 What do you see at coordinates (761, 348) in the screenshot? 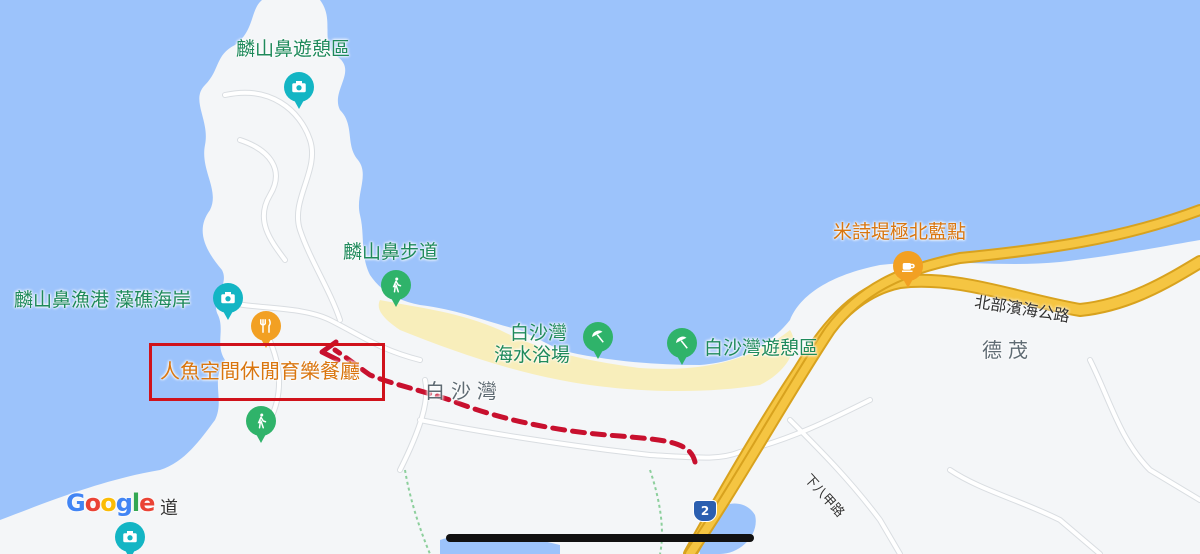
I see `place-label-baishawan-rest-area: 白沙灣遊憩區` at bounding box center [761, 348].